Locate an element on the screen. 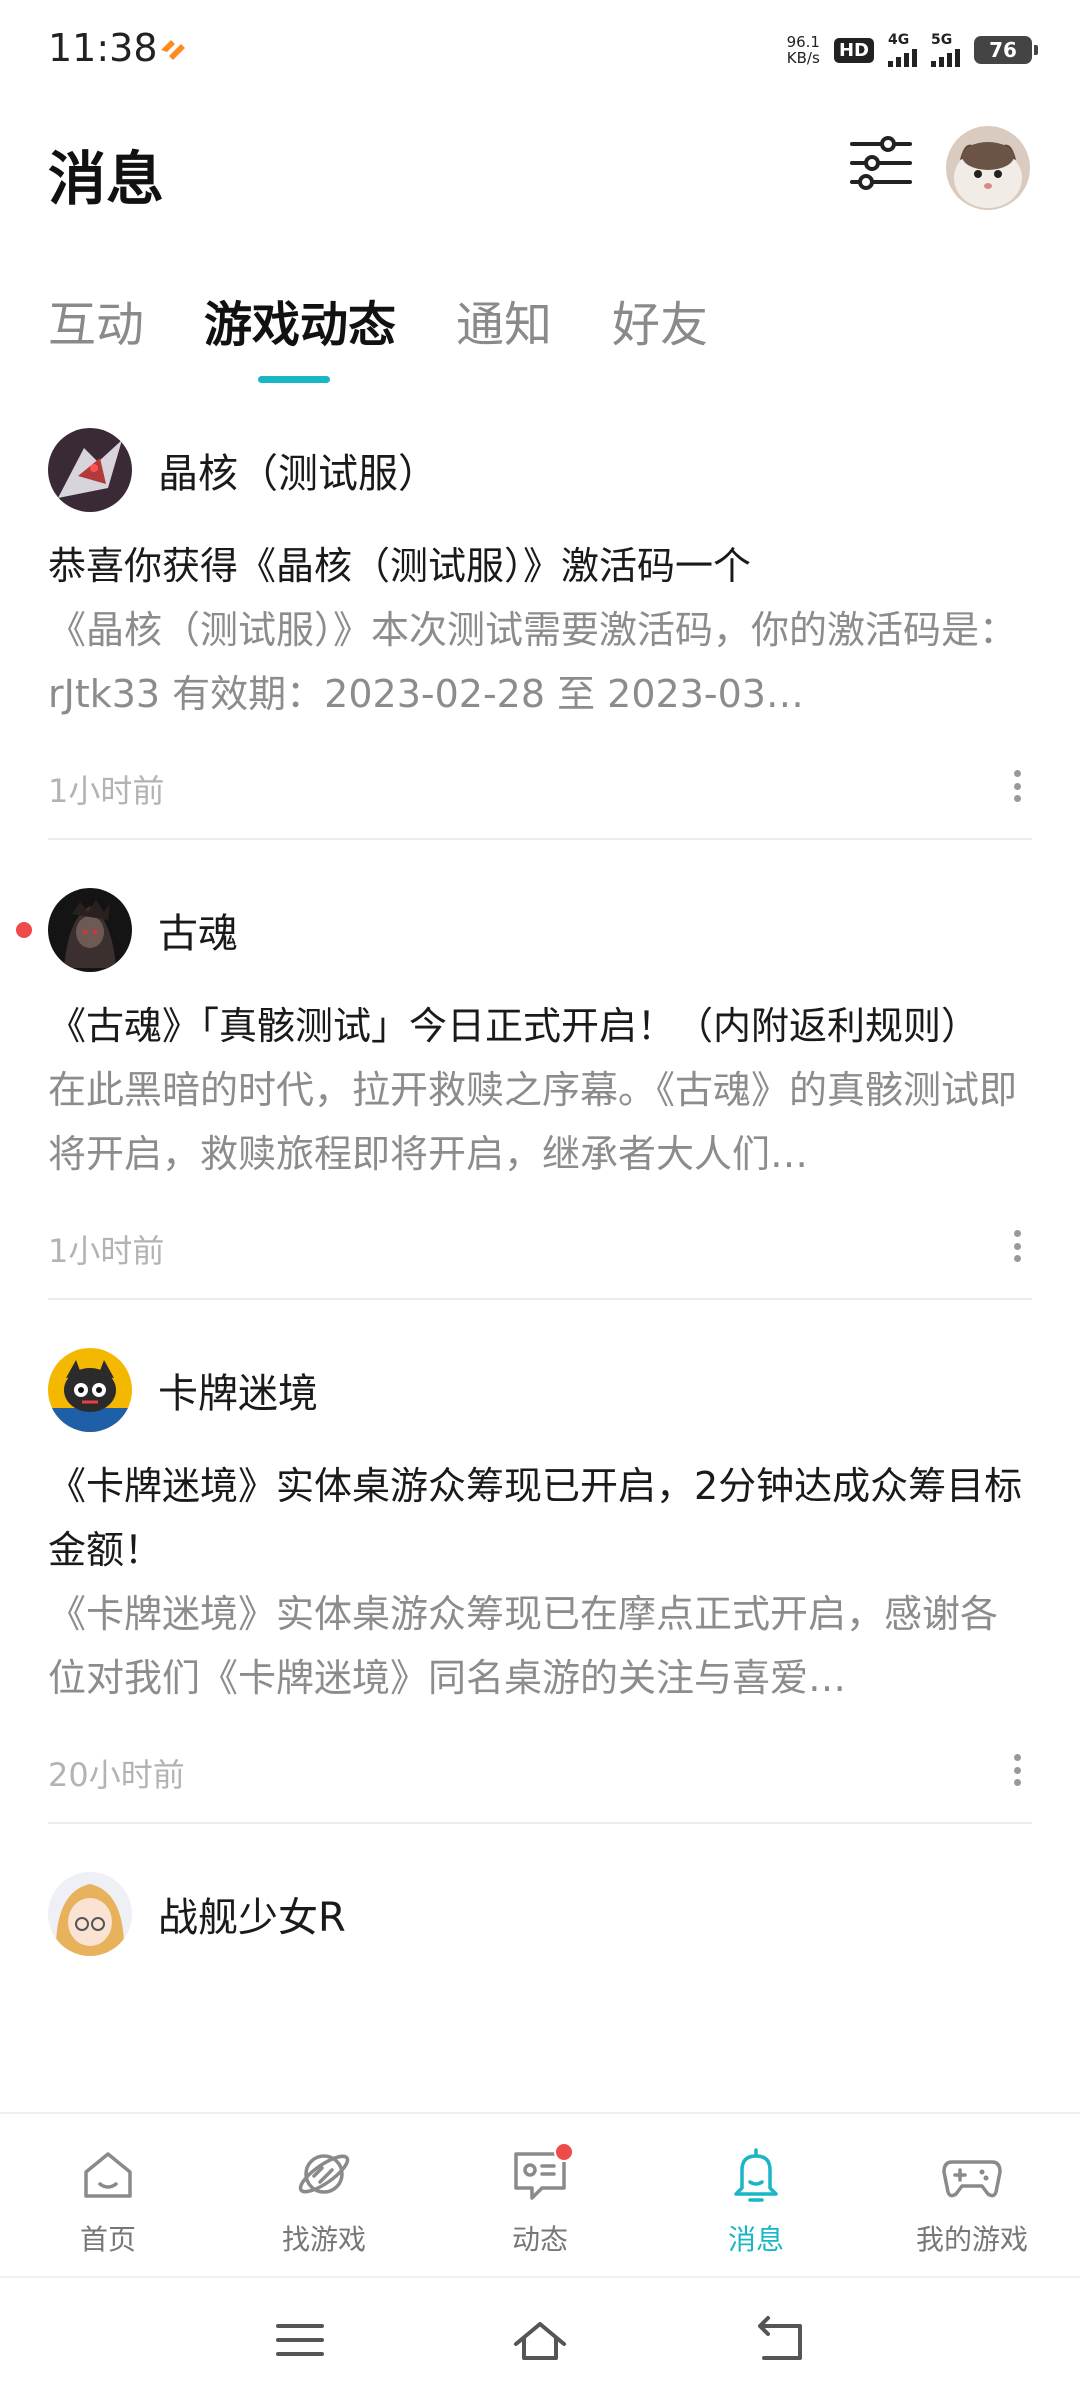 Image resolution: width=1080 pixels, height=2400 pixels. home-outline-icon is located at coordinates (540, 2340).